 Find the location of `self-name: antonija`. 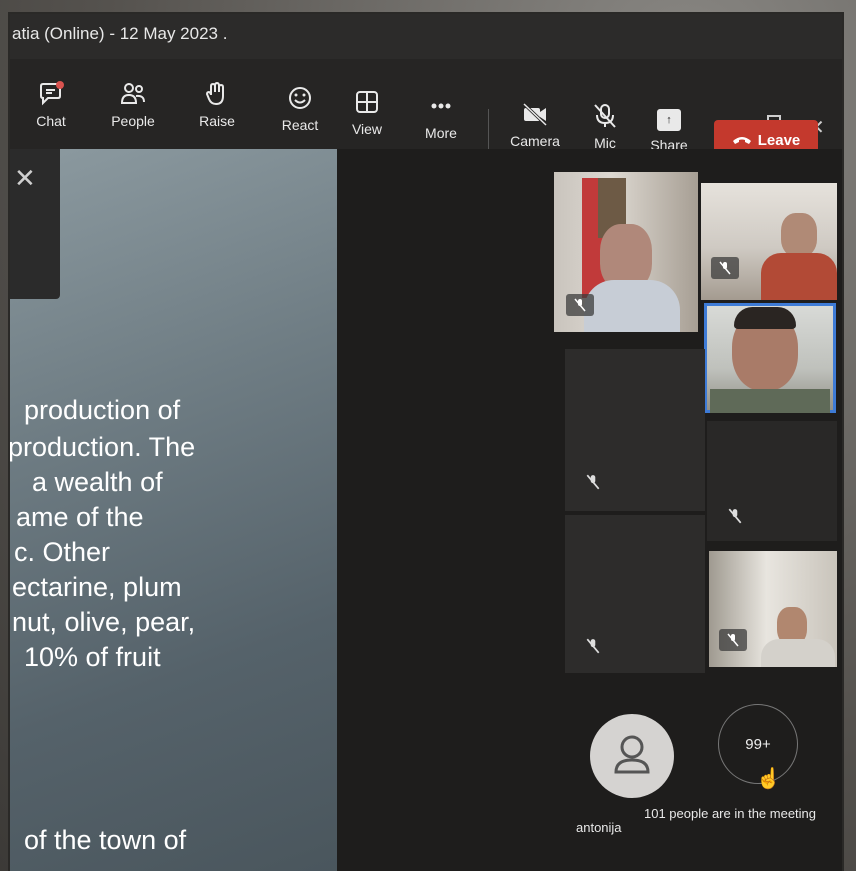

self-name: antonija is located at coordinates (599, 827).